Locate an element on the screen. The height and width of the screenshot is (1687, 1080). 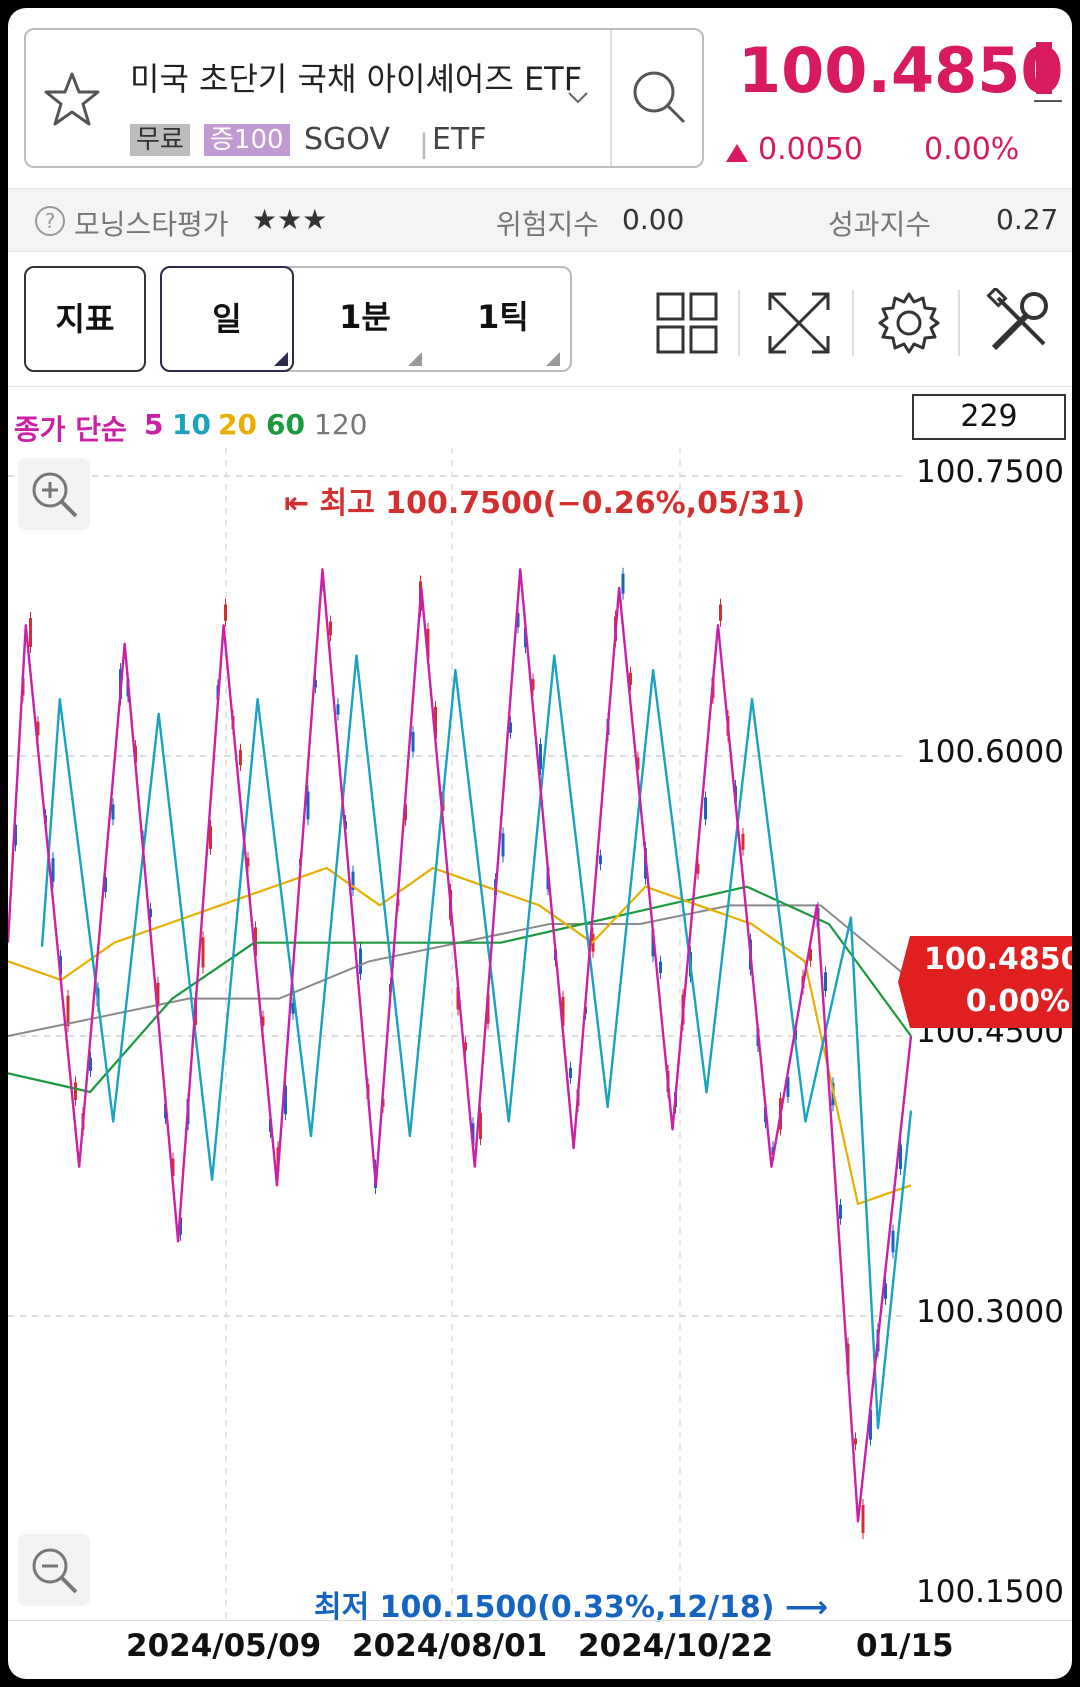
rating-label: 모닝스타평가 is located at coordinates (151, 224).